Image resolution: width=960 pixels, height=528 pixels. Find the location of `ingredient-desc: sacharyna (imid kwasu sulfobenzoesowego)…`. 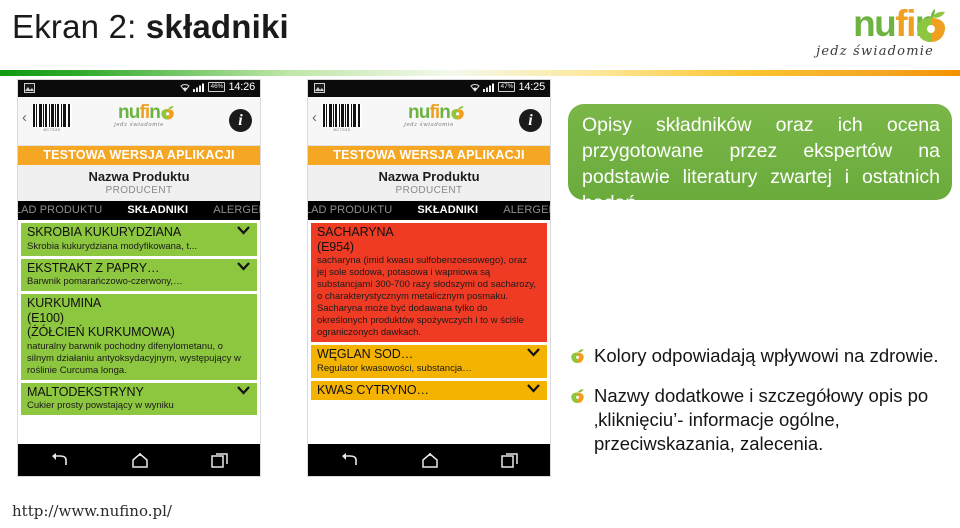

ingredient-desc: sacharyna (imid kwasu sulfobenzoesowego)… is located at coordinates (426, 296).